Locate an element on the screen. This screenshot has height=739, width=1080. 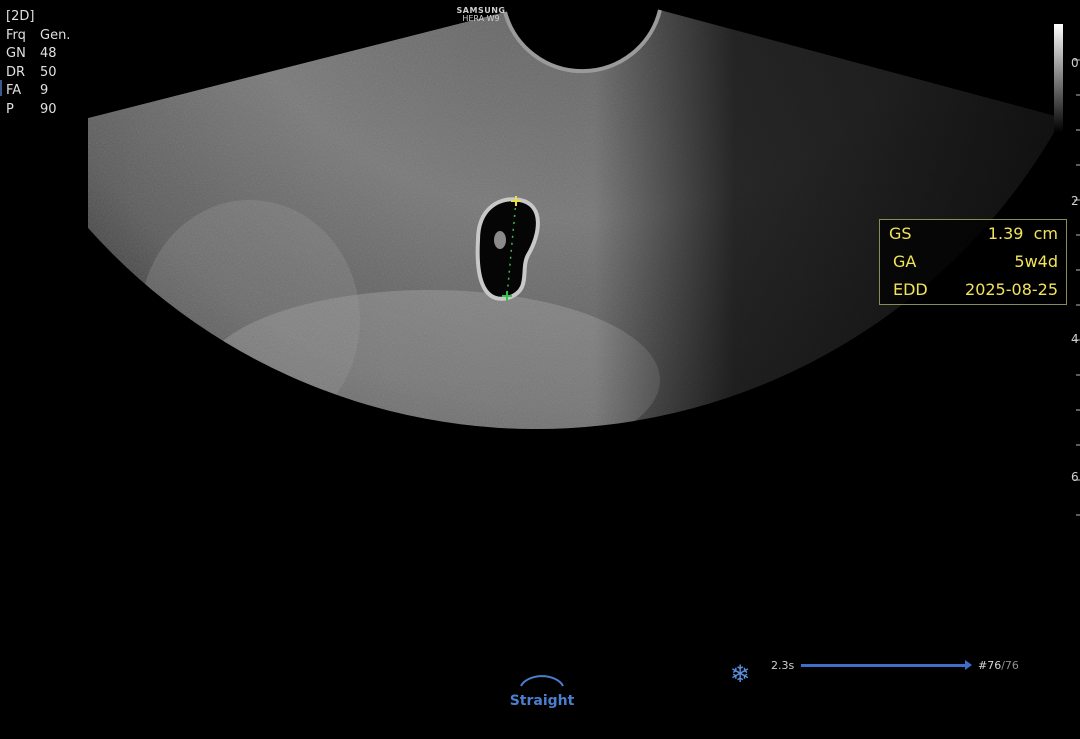
cine-end-marker is located at coordinates (968, 665).